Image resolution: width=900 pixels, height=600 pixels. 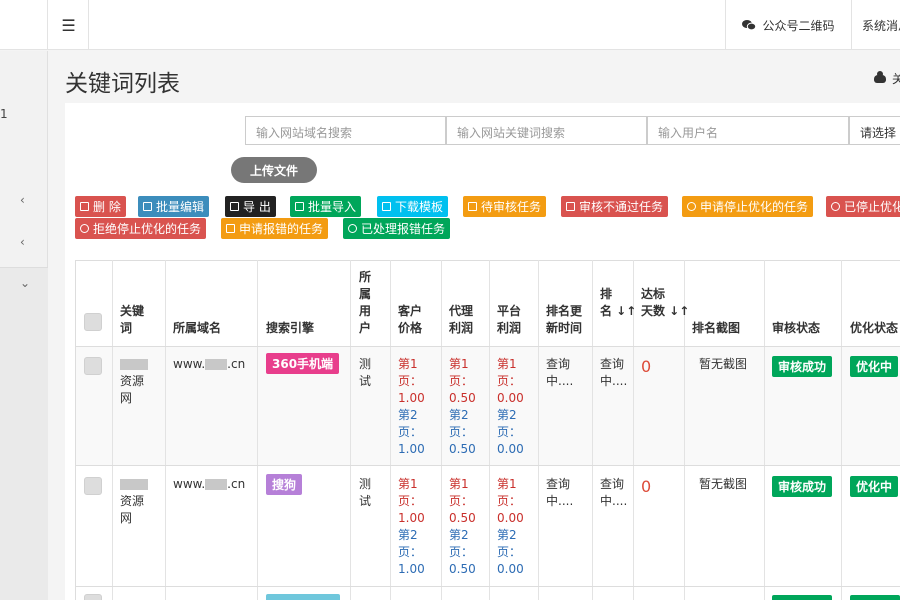 What do you see at coordinates (410, 320) in the screenshot?
I see `header-client-price: 客户 价格` at bounding box center [410, 320].